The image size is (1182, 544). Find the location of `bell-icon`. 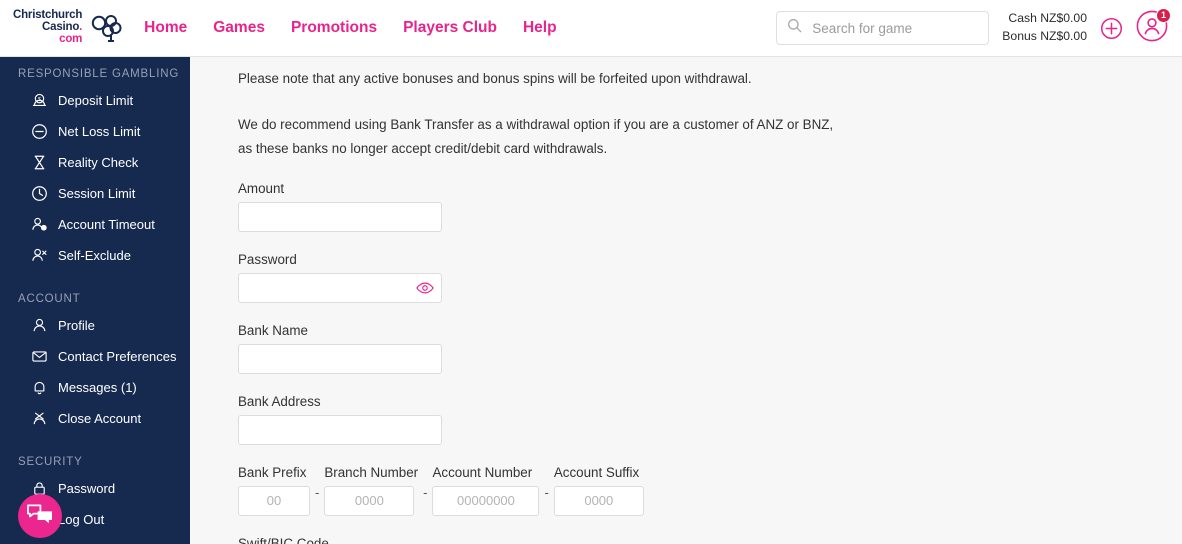

bell-icon is located at coordinates (39, 387).